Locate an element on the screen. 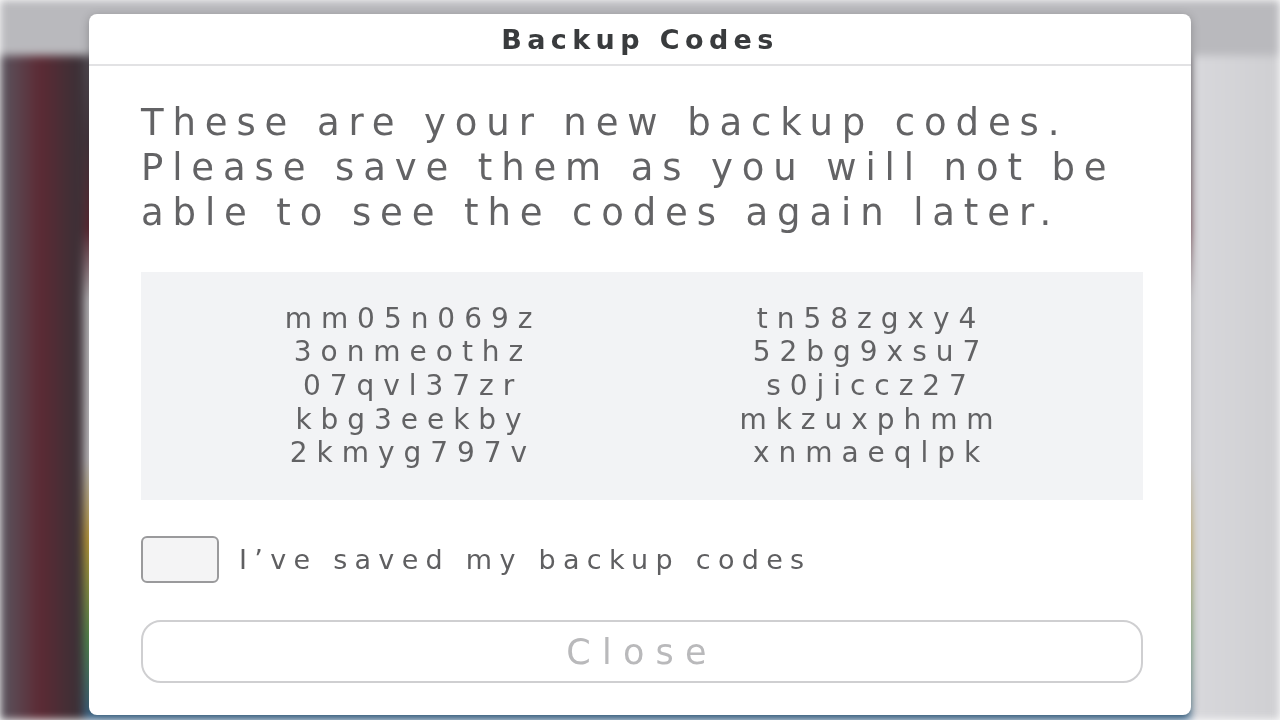 The image size is (1280, 720). dialog-title: Backup Codes is located at coordinates (640, 39).